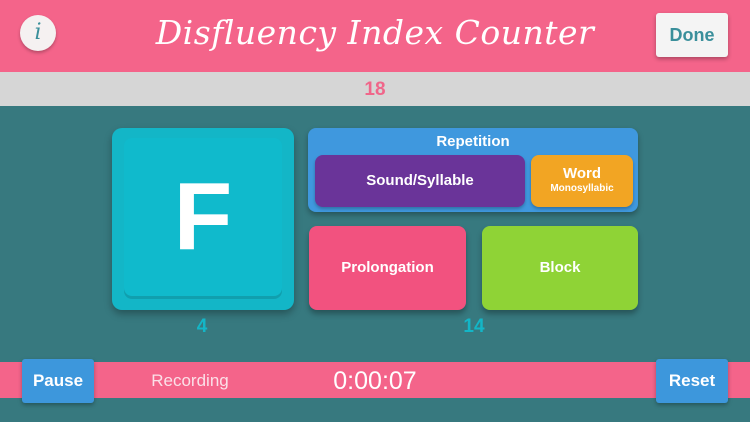 The image size is (750, 422). Describe the element at coordinates (375, 89) in the screenshot. I see `total-count: 18` at that location.